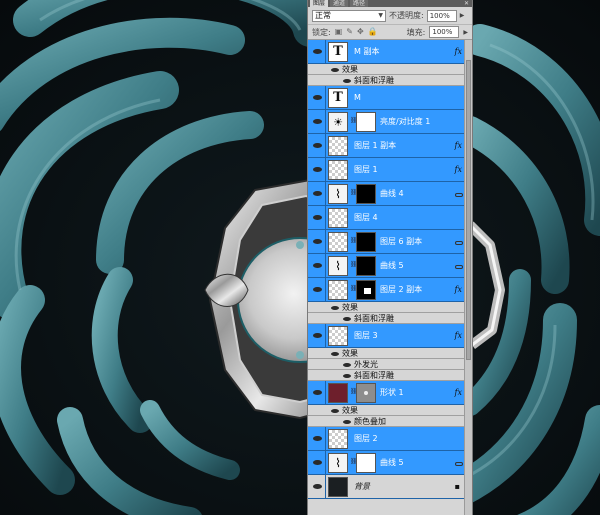 The image size is (600, 515). I want to click on layer-row: ⌇ ⛓ 曲线 4, so click(390, 194).